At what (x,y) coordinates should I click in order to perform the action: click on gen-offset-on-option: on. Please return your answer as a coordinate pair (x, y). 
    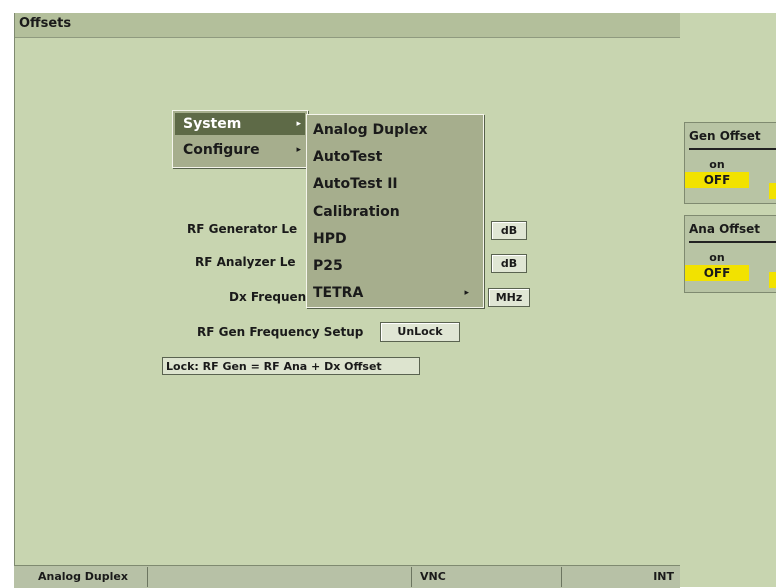
    Looking at the image, I should click on (717, 164).